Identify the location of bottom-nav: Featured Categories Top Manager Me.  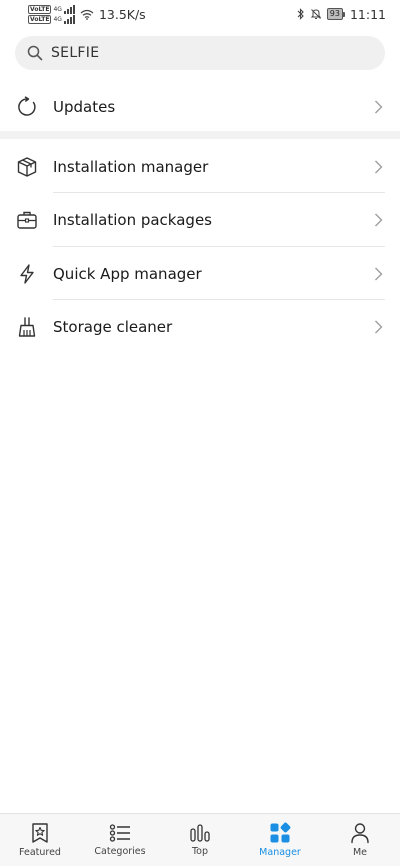
(200, 839).